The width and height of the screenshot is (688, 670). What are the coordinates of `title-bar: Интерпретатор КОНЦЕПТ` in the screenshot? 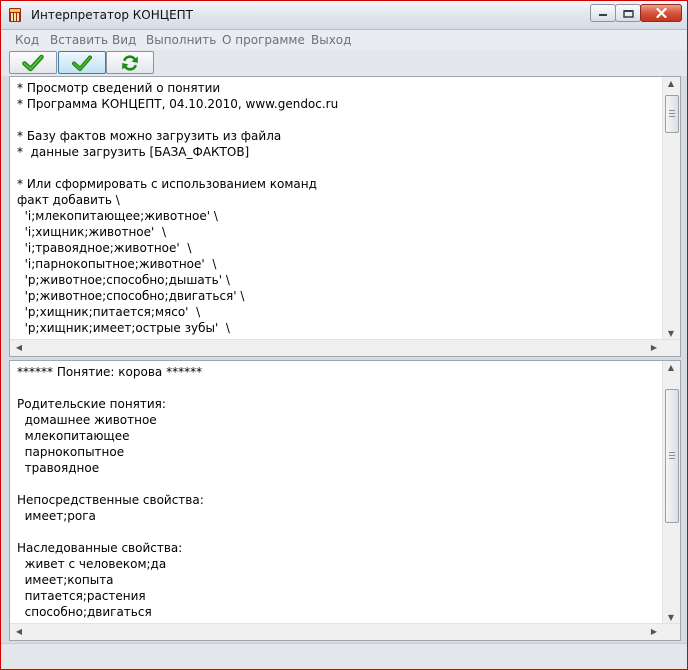 It's located at (344, 15).